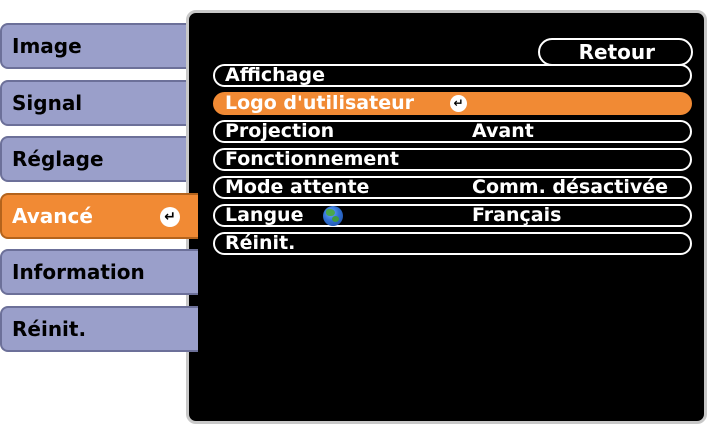  I want to click on back-button-label: Retour, so click(616, 52).